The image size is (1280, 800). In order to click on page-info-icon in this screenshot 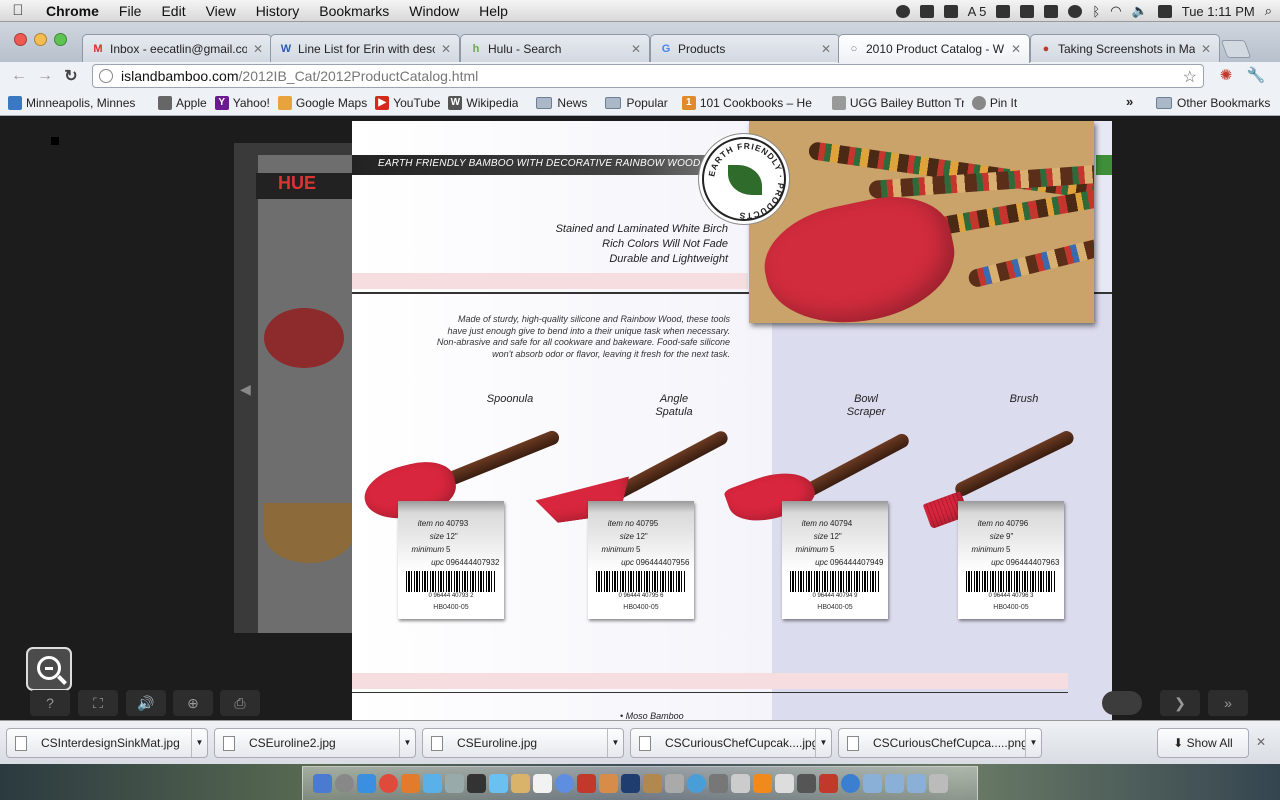, I will do `click(106, 76)`.